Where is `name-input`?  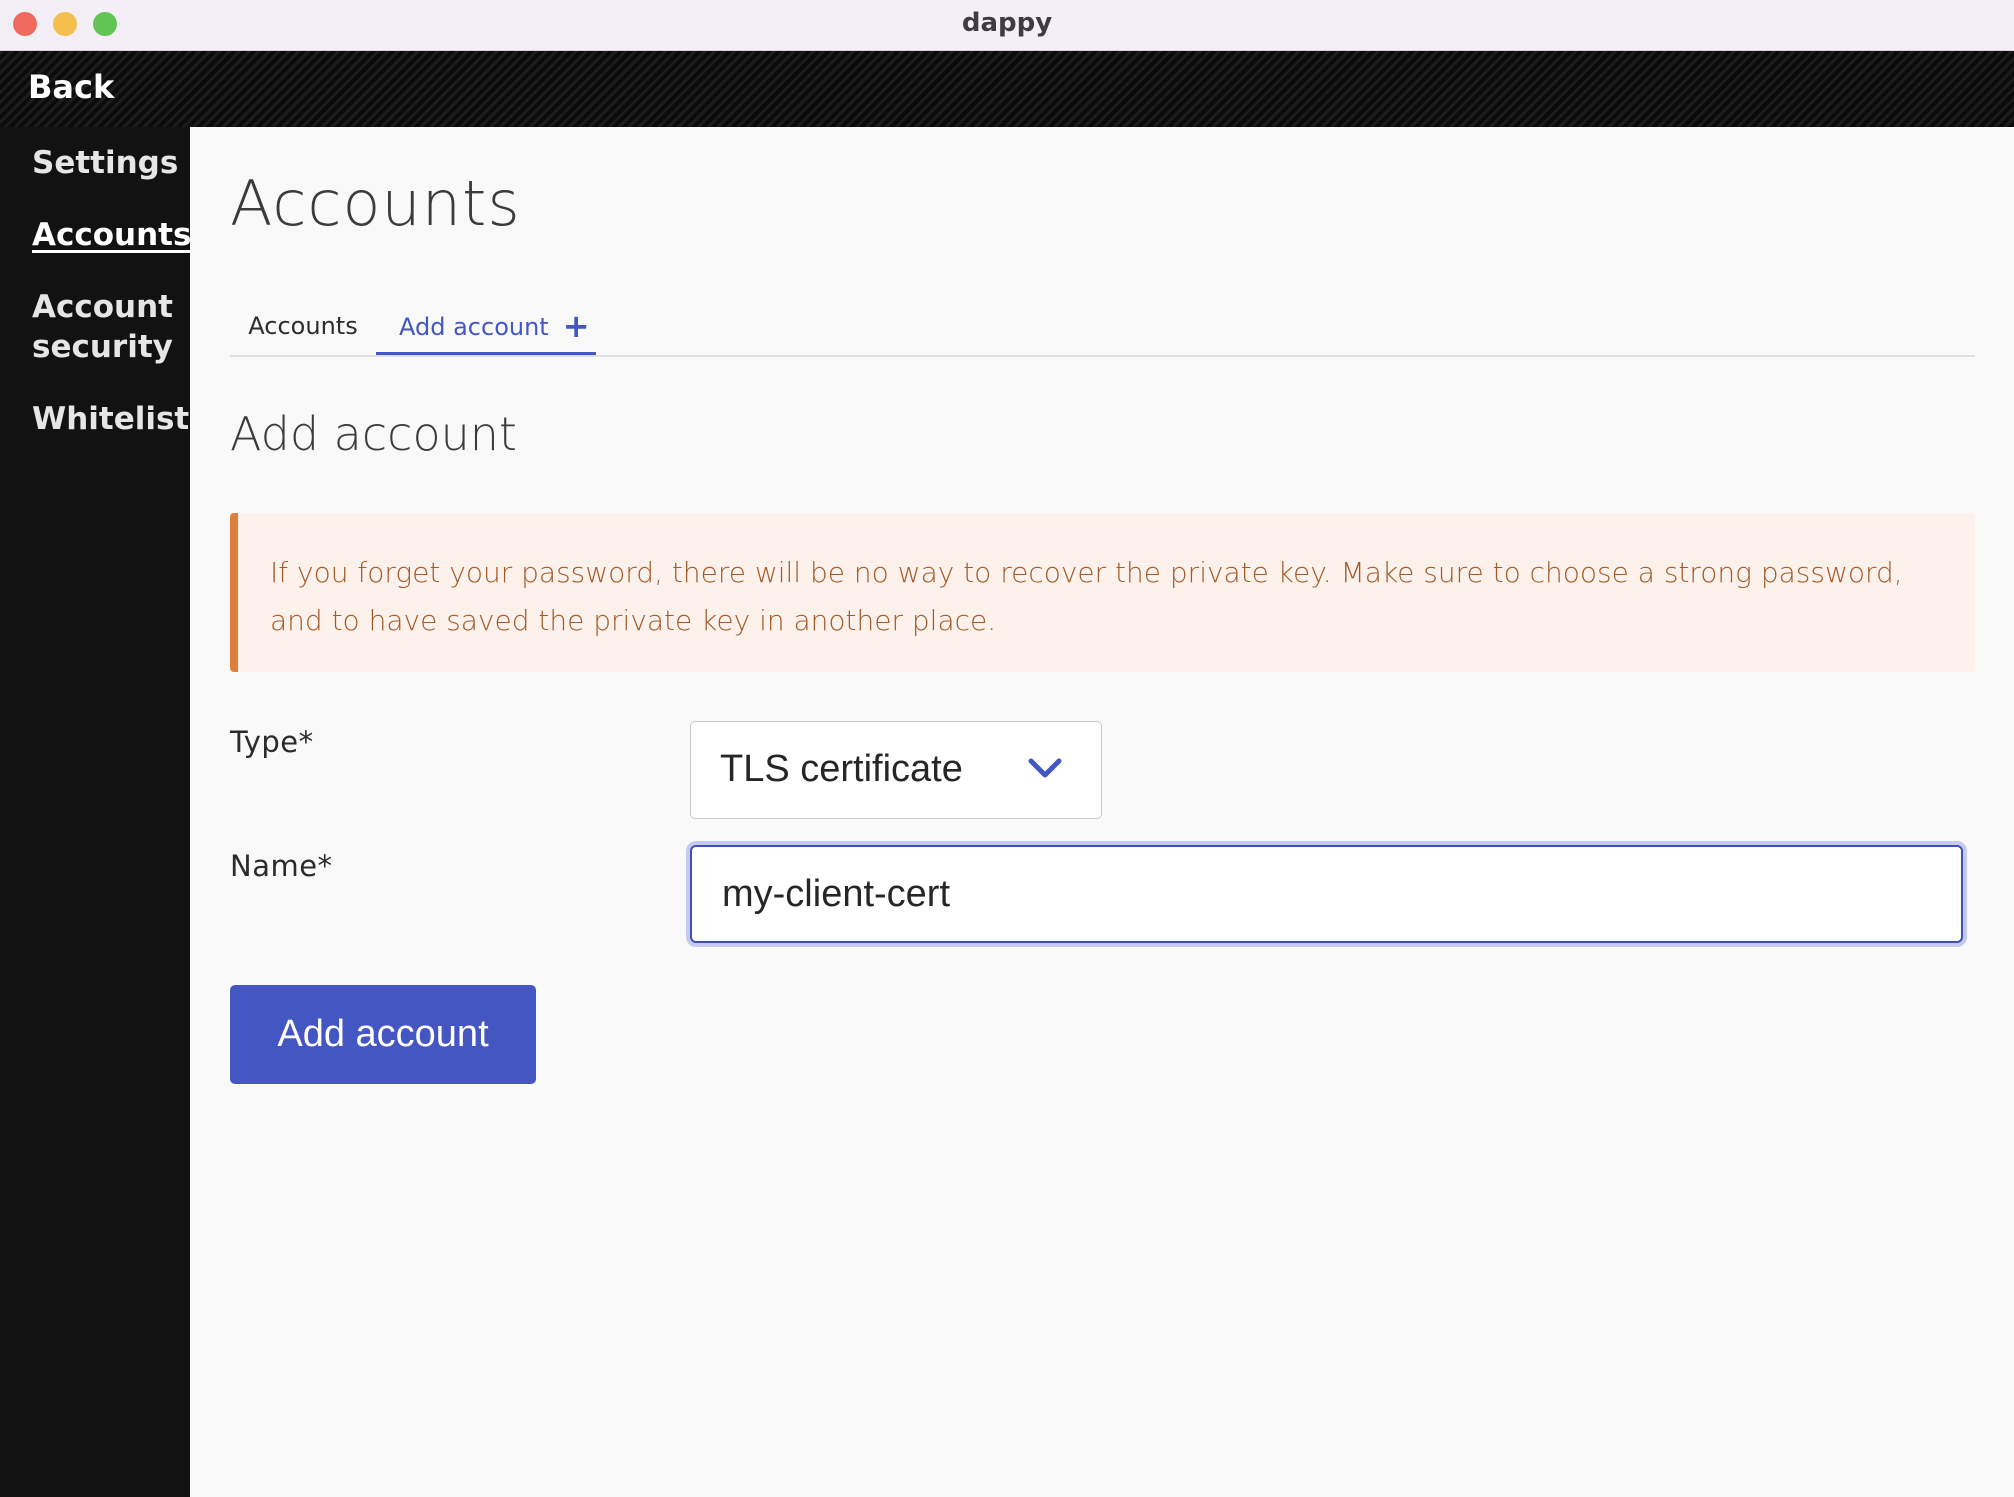
name-input is located at coordinates (1326, 894).